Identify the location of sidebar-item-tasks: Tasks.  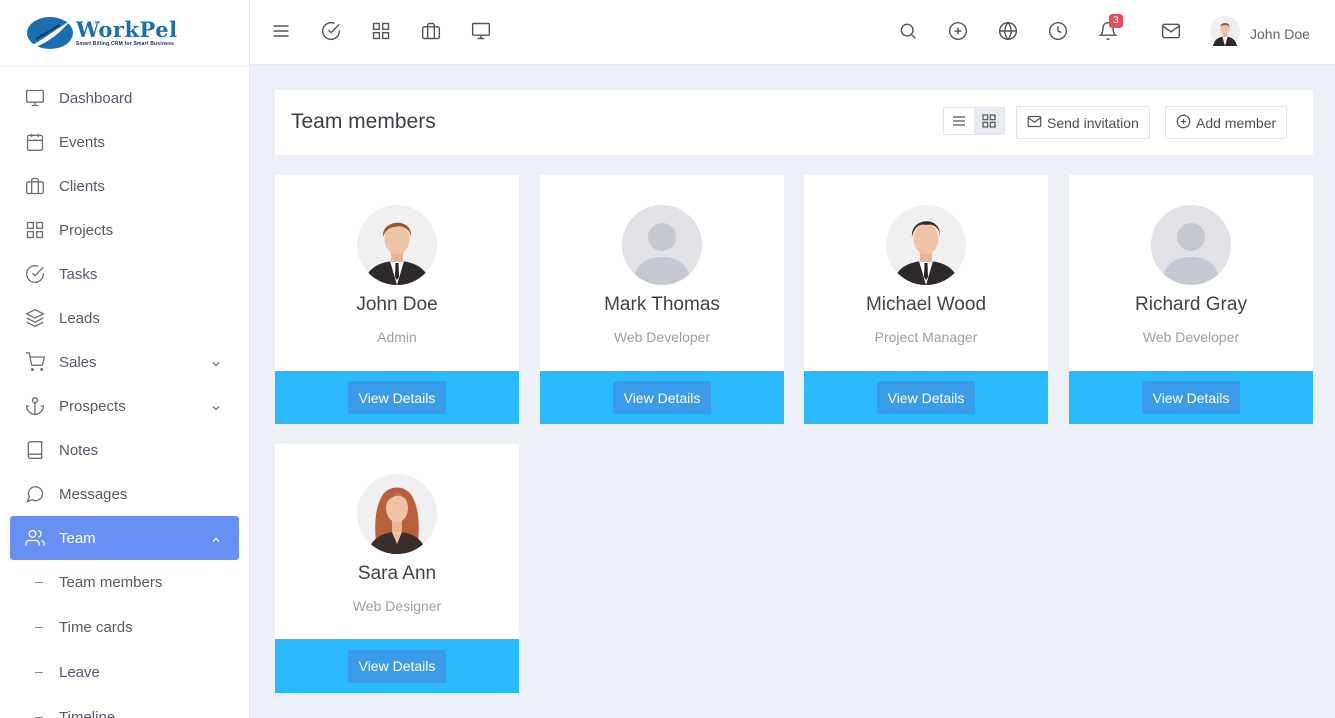
(124, 274).